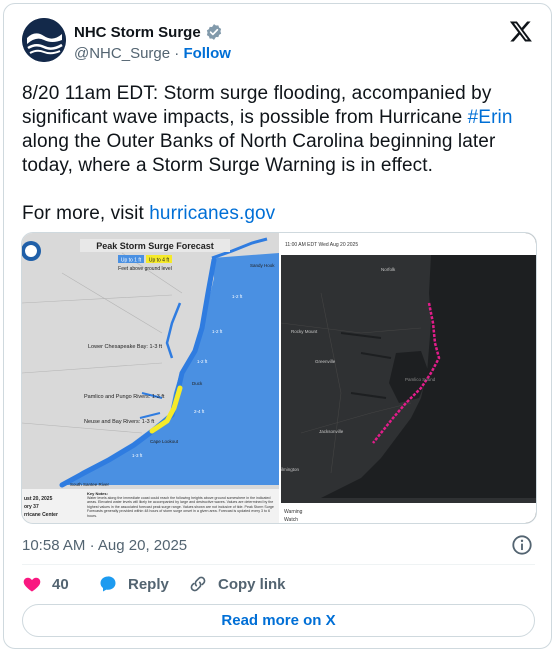  I want to click on label-greenville: Greenville, so click(325, 361).